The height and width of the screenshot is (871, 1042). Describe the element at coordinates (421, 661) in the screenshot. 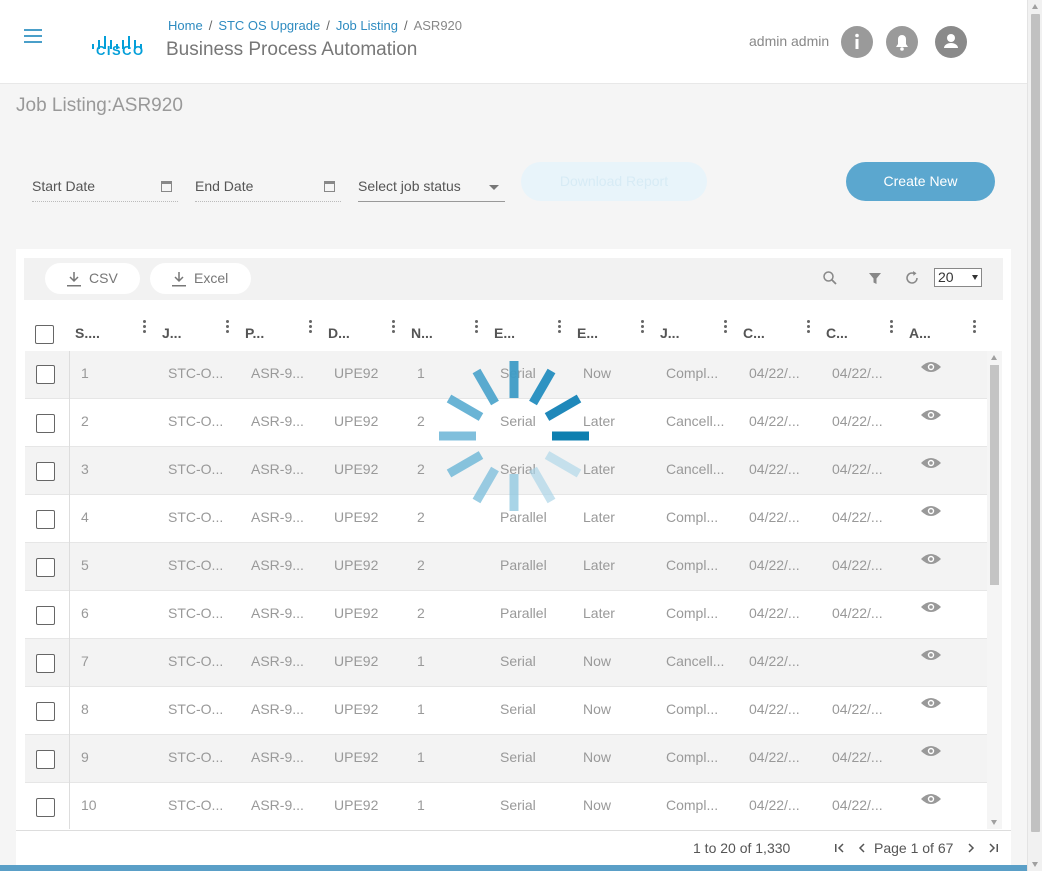

I see `cell-count: 1` at that location.